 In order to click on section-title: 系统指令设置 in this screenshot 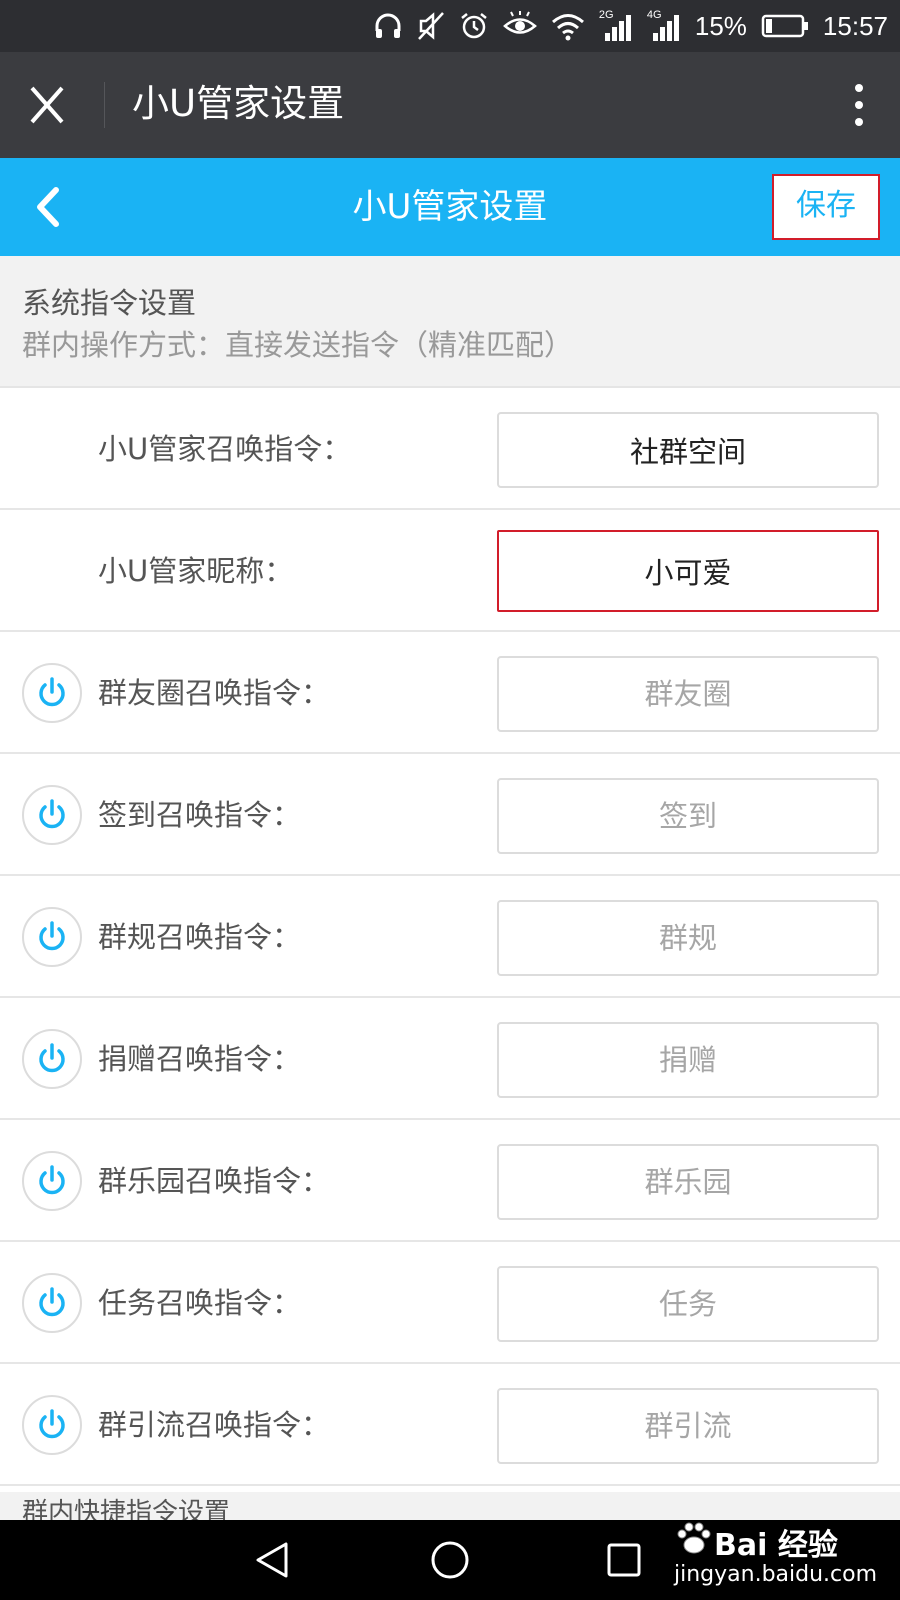, I will do `click(109, 303)`.